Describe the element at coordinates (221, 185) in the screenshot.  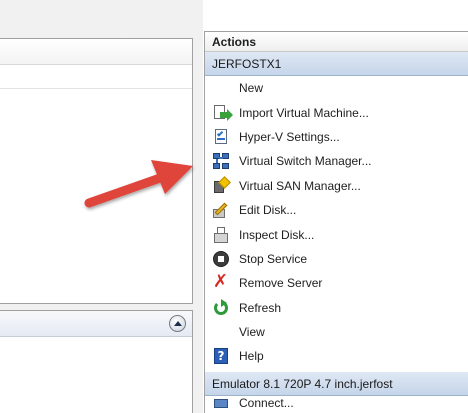
I see `san-icon` at that location.